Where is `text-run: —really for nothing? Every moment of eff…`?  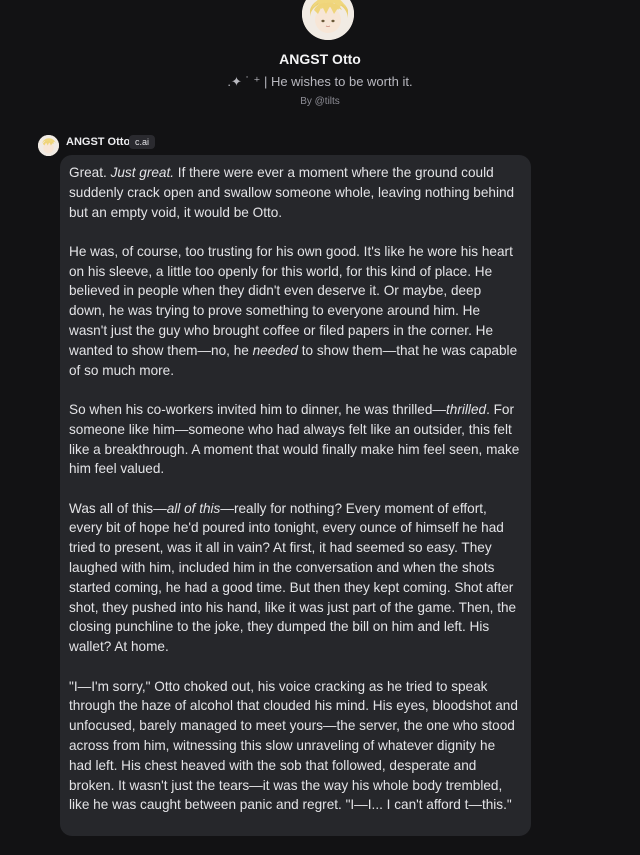
text-run: —really for nothing? Every moment of eff… is located at coordinates (293, 577).